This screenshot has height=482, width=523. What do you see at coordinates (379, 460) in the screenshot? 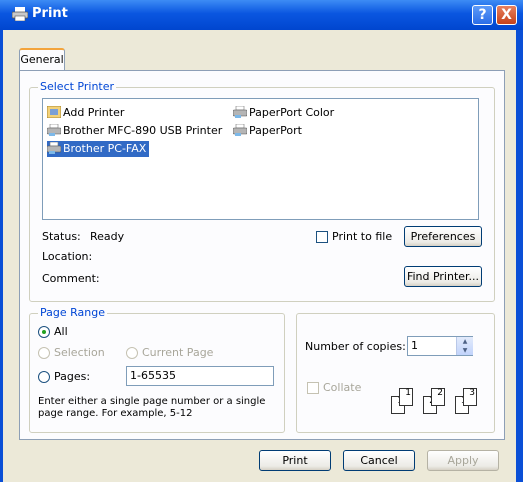
I see `cancel-button: Cancel` at bounding box center [379, 460].